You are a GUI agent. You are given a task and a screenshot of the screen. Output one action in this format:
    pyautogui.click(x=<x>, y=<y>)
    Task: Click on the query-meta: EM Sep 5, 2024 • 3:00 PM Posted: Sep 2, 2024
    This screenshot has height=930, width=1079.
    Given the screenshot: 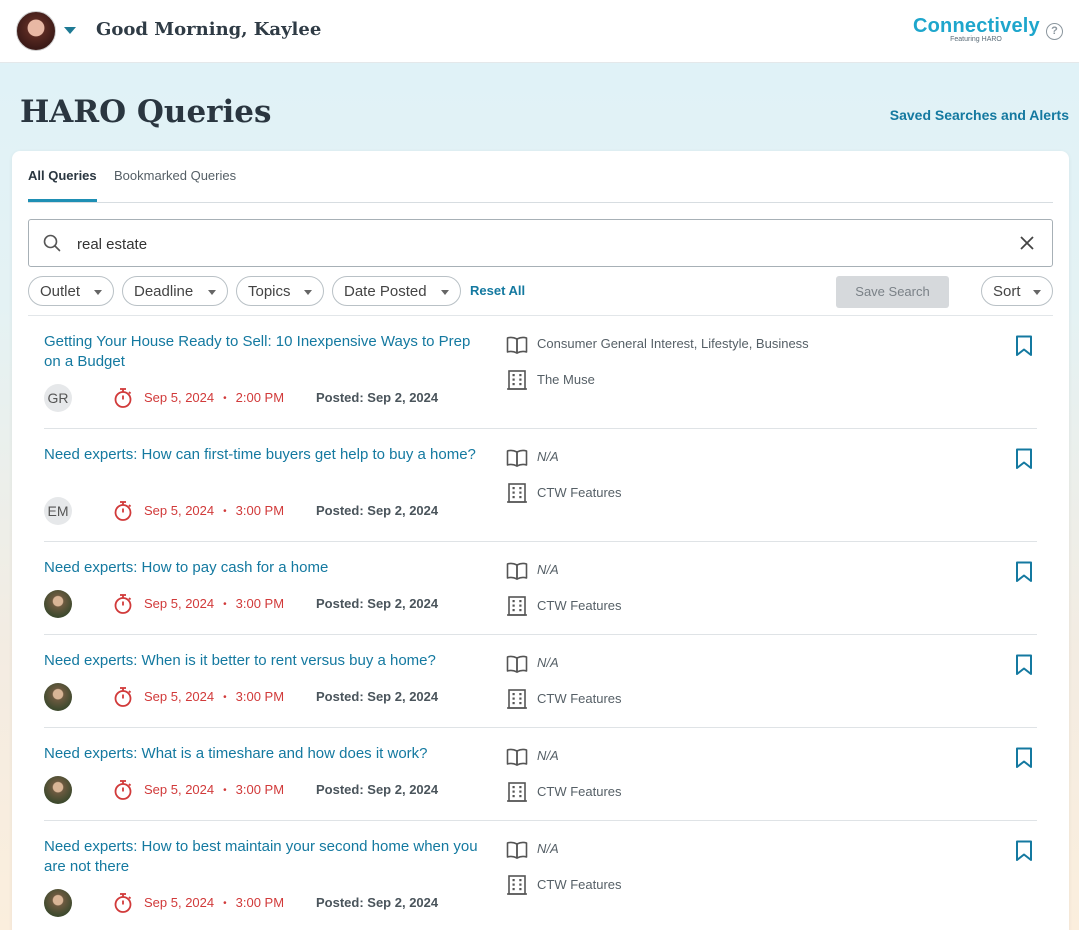 What is the action you would take?
    pyautogui.click(x=274, y=511)
    